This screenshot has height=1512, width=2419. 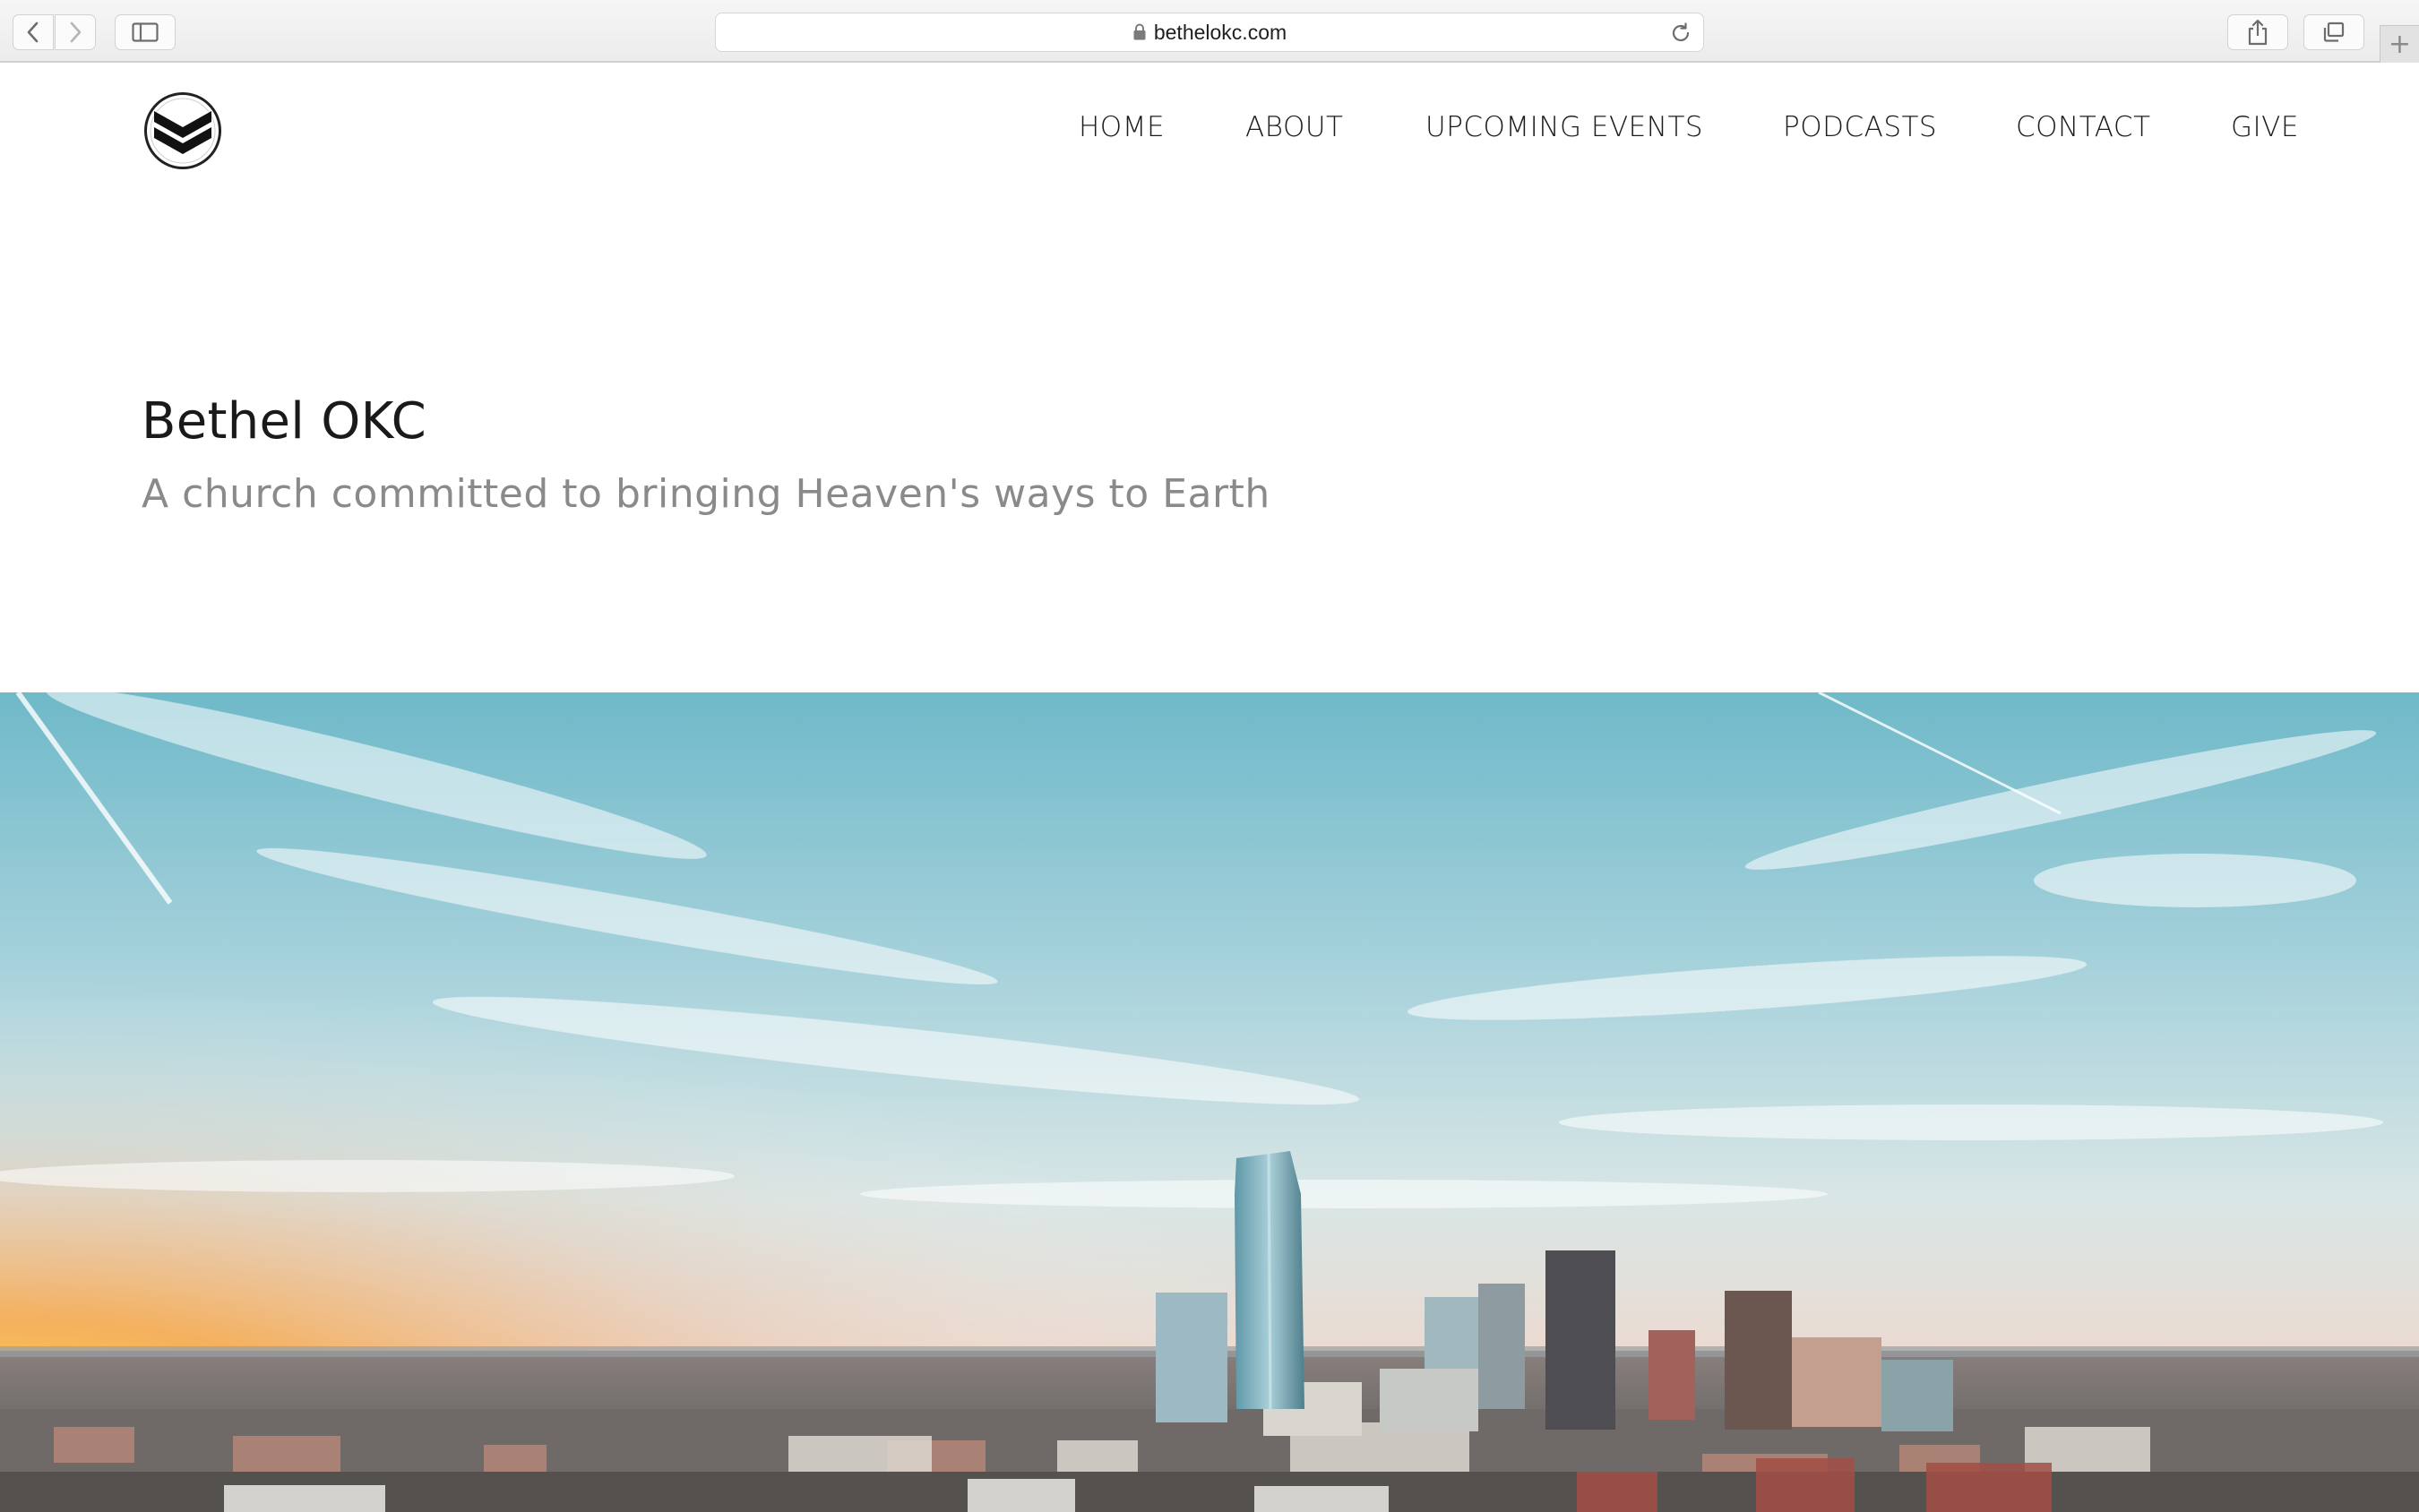 What do you see at coordinates (1564, 127) in the screenshot?
I see `nav-upcoming-events: UPCOMING EVENTS` at bounding box center [1564, 127].